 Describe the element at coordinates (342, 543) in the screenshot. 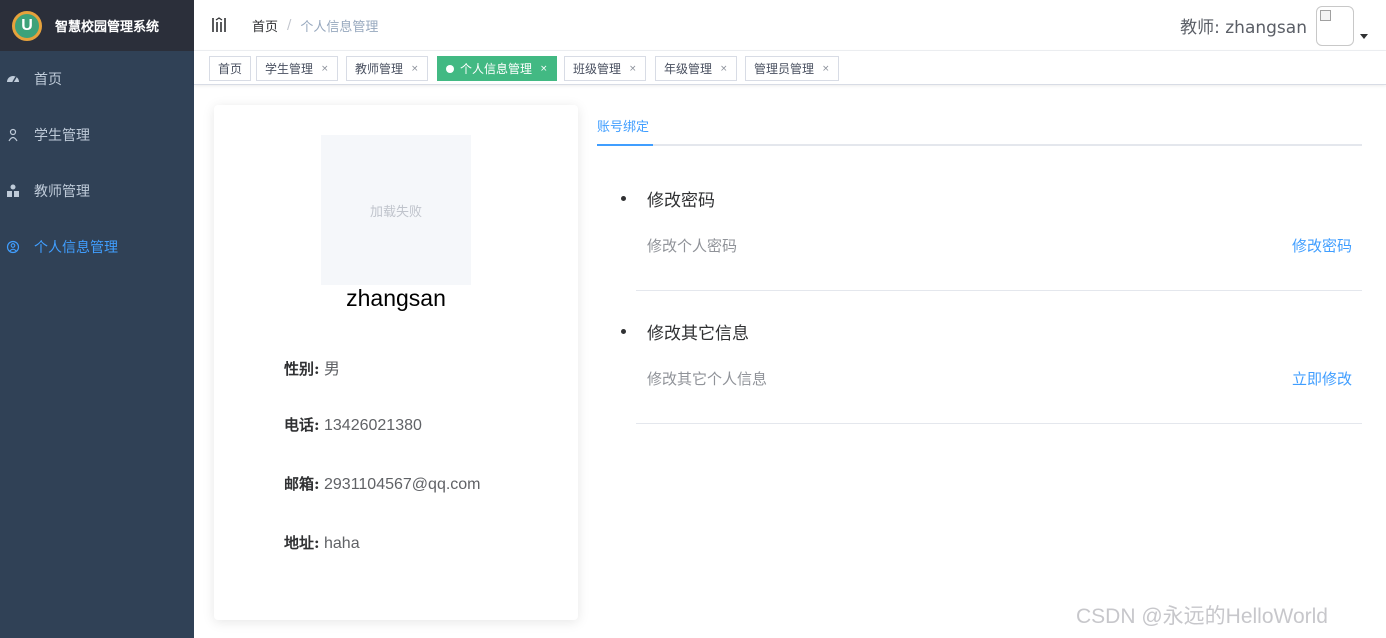

I see `field-value: haha` at that location.